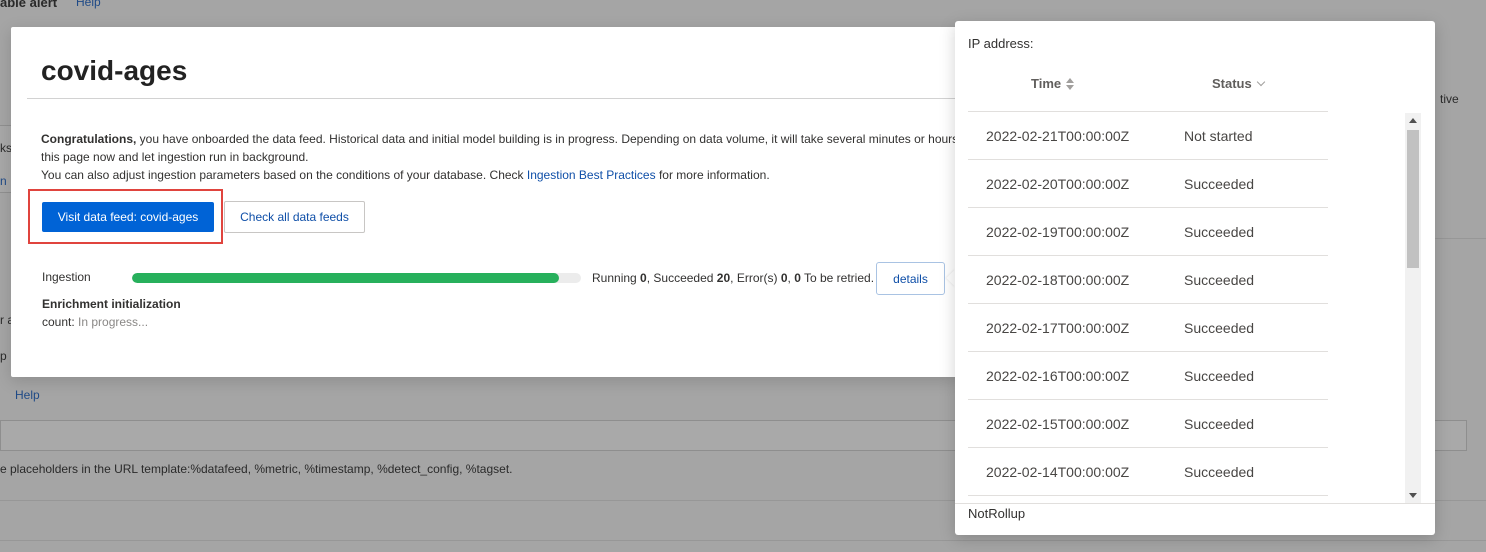 The image size is (1486, 552). I want to click on row-time: 2022-02-14T00:00:00Z, so click(1058, 471).